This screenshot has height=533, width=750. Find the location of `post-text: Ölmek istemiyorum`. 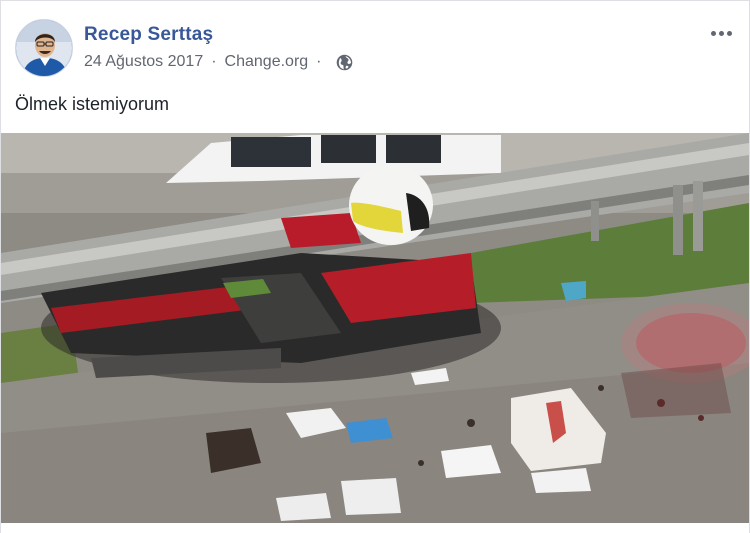

post-text: Ölmek istemiyorum is located at coordinates (92, 104).